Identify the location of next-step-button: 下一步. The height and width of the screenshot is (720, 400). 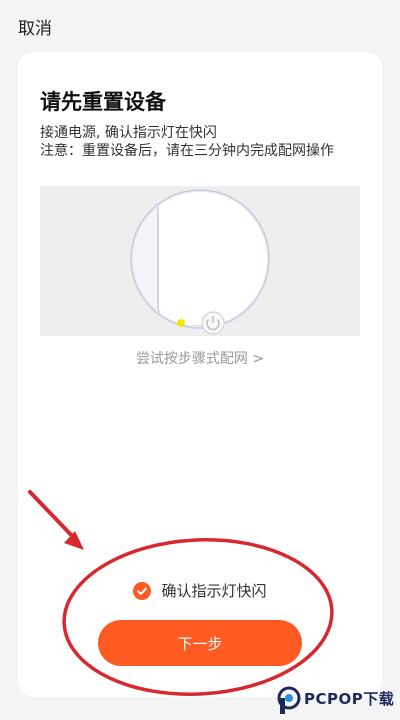
(200, 643).